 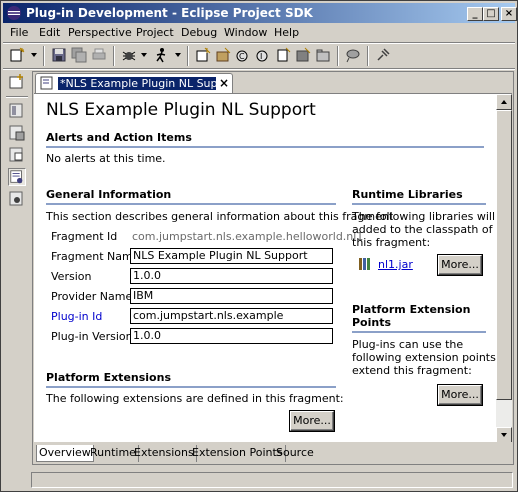 I want to click on new-class-icon: C, so click(x=243, y=55).